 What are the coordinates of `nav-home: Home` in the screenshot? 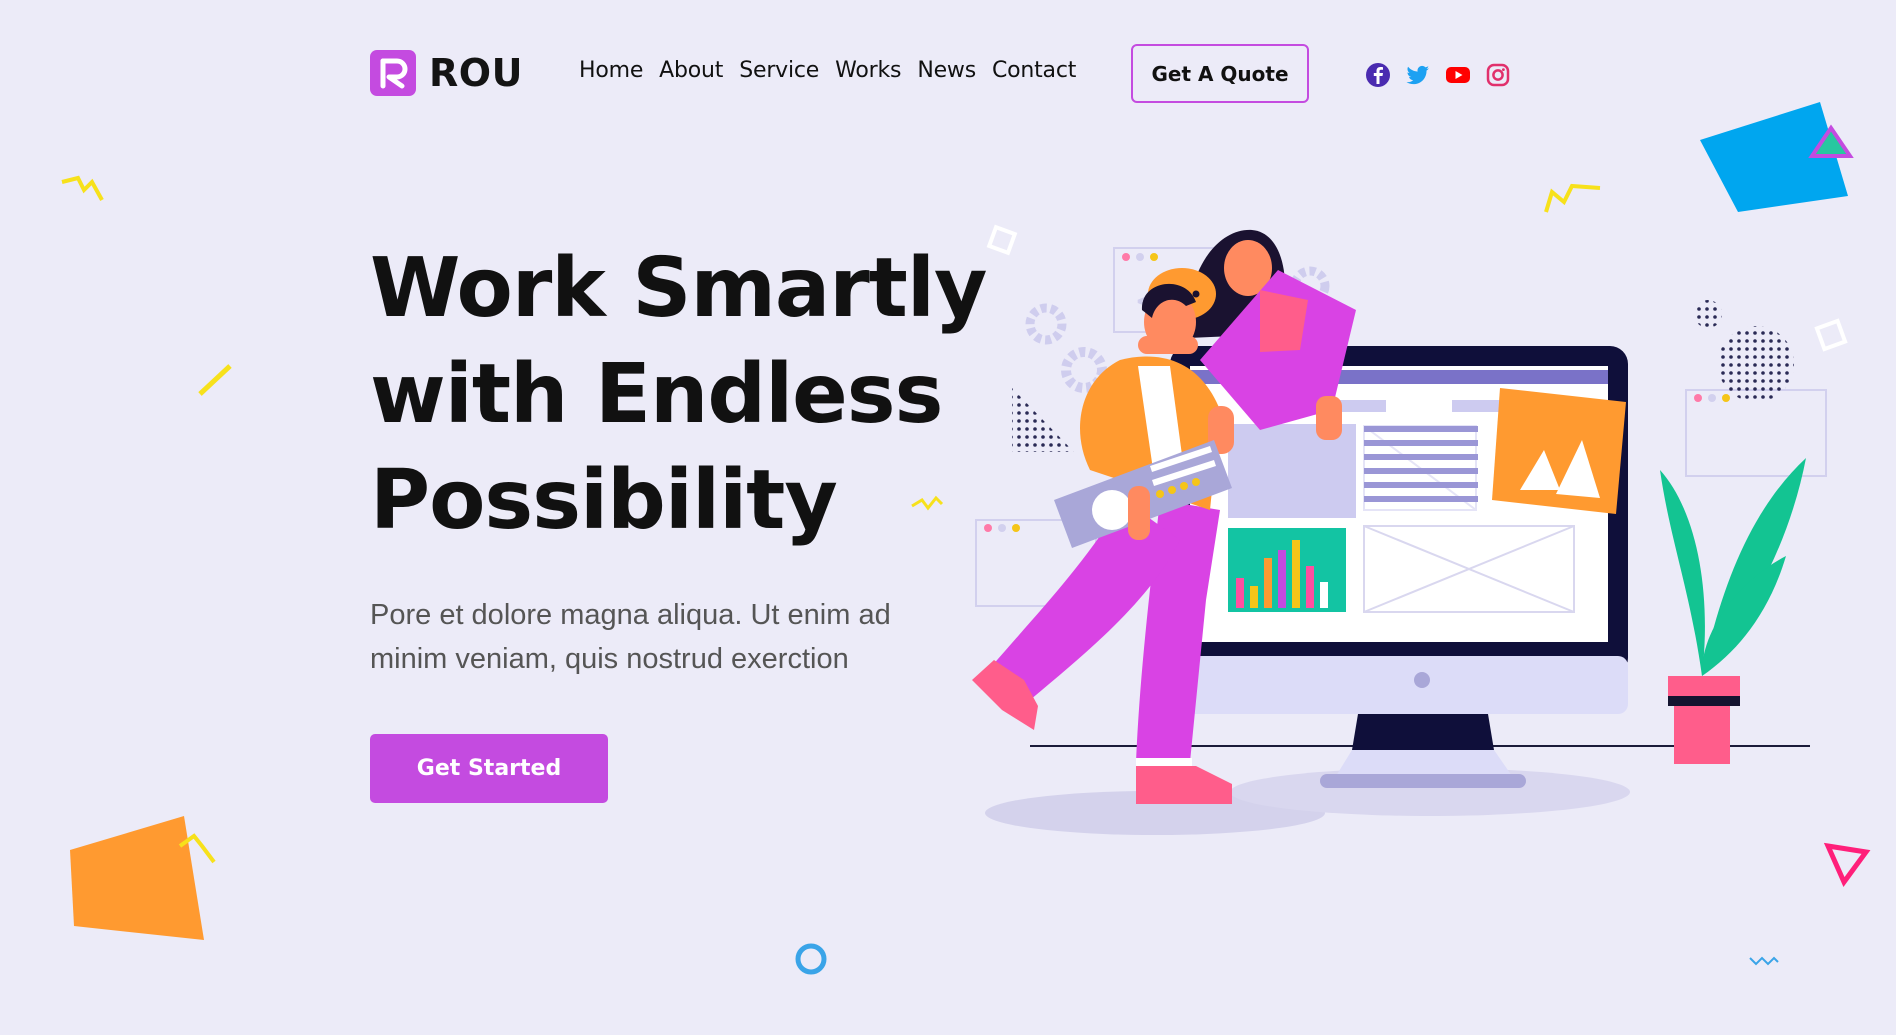 It's located at (611, 71).